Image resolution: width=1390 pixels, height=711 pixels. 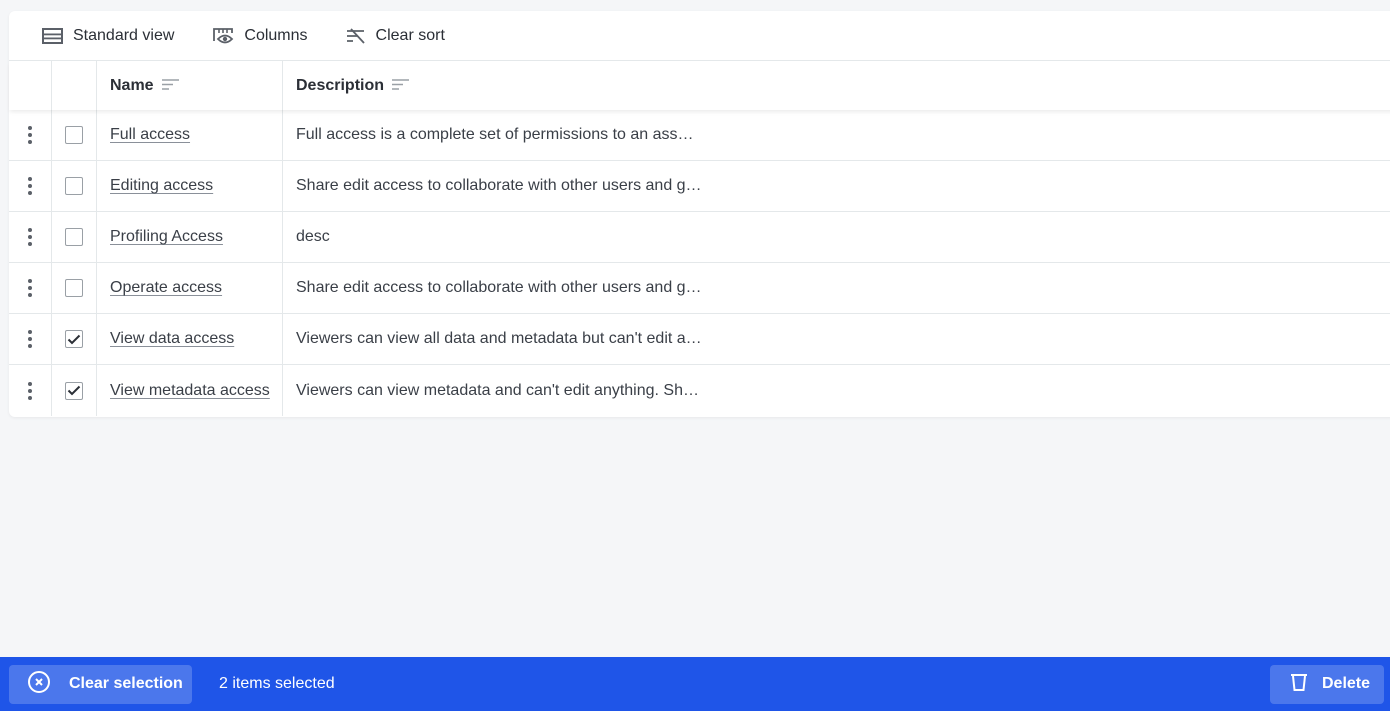 I want to click on clear-selection-button: Clear selection, so click(x=100, y=684).